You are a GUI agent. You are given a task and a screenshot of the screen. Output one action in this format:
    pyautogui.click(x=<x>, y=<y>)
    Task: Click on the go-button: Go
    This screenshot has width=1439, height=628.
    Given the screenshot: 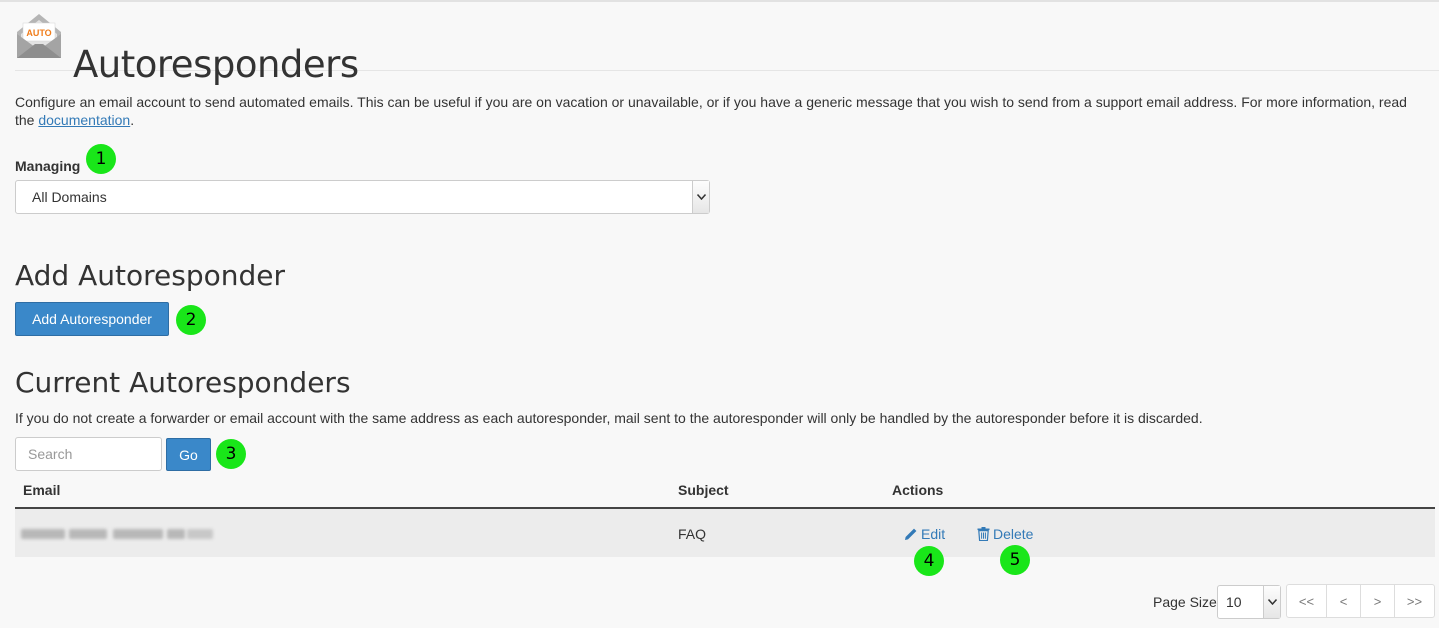 What is the action you would take?
    pyautogui.click(x=188, y=454)
    